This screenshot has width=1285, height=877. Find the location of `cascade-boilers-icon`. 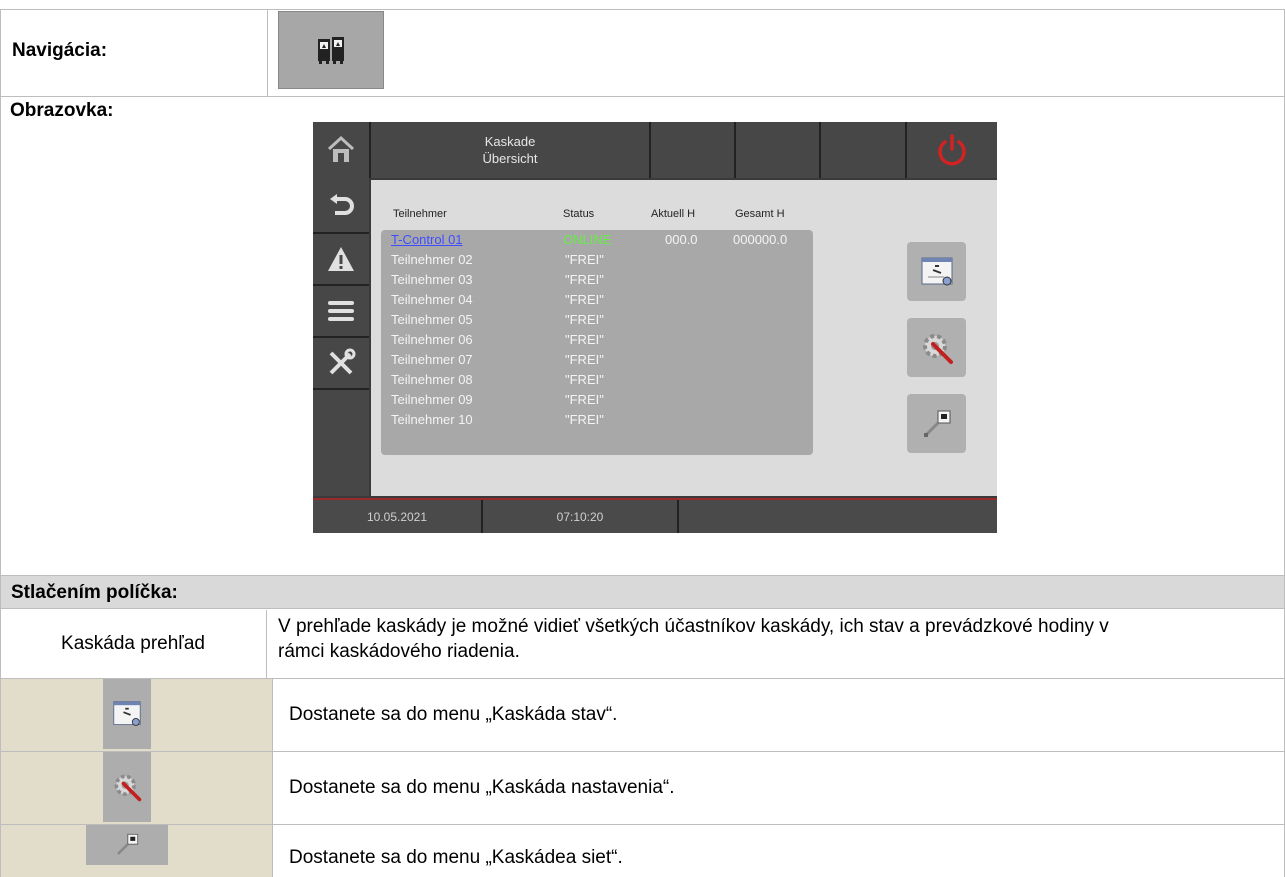

cascade-boilers-icon is located at coordinates (331, 50).